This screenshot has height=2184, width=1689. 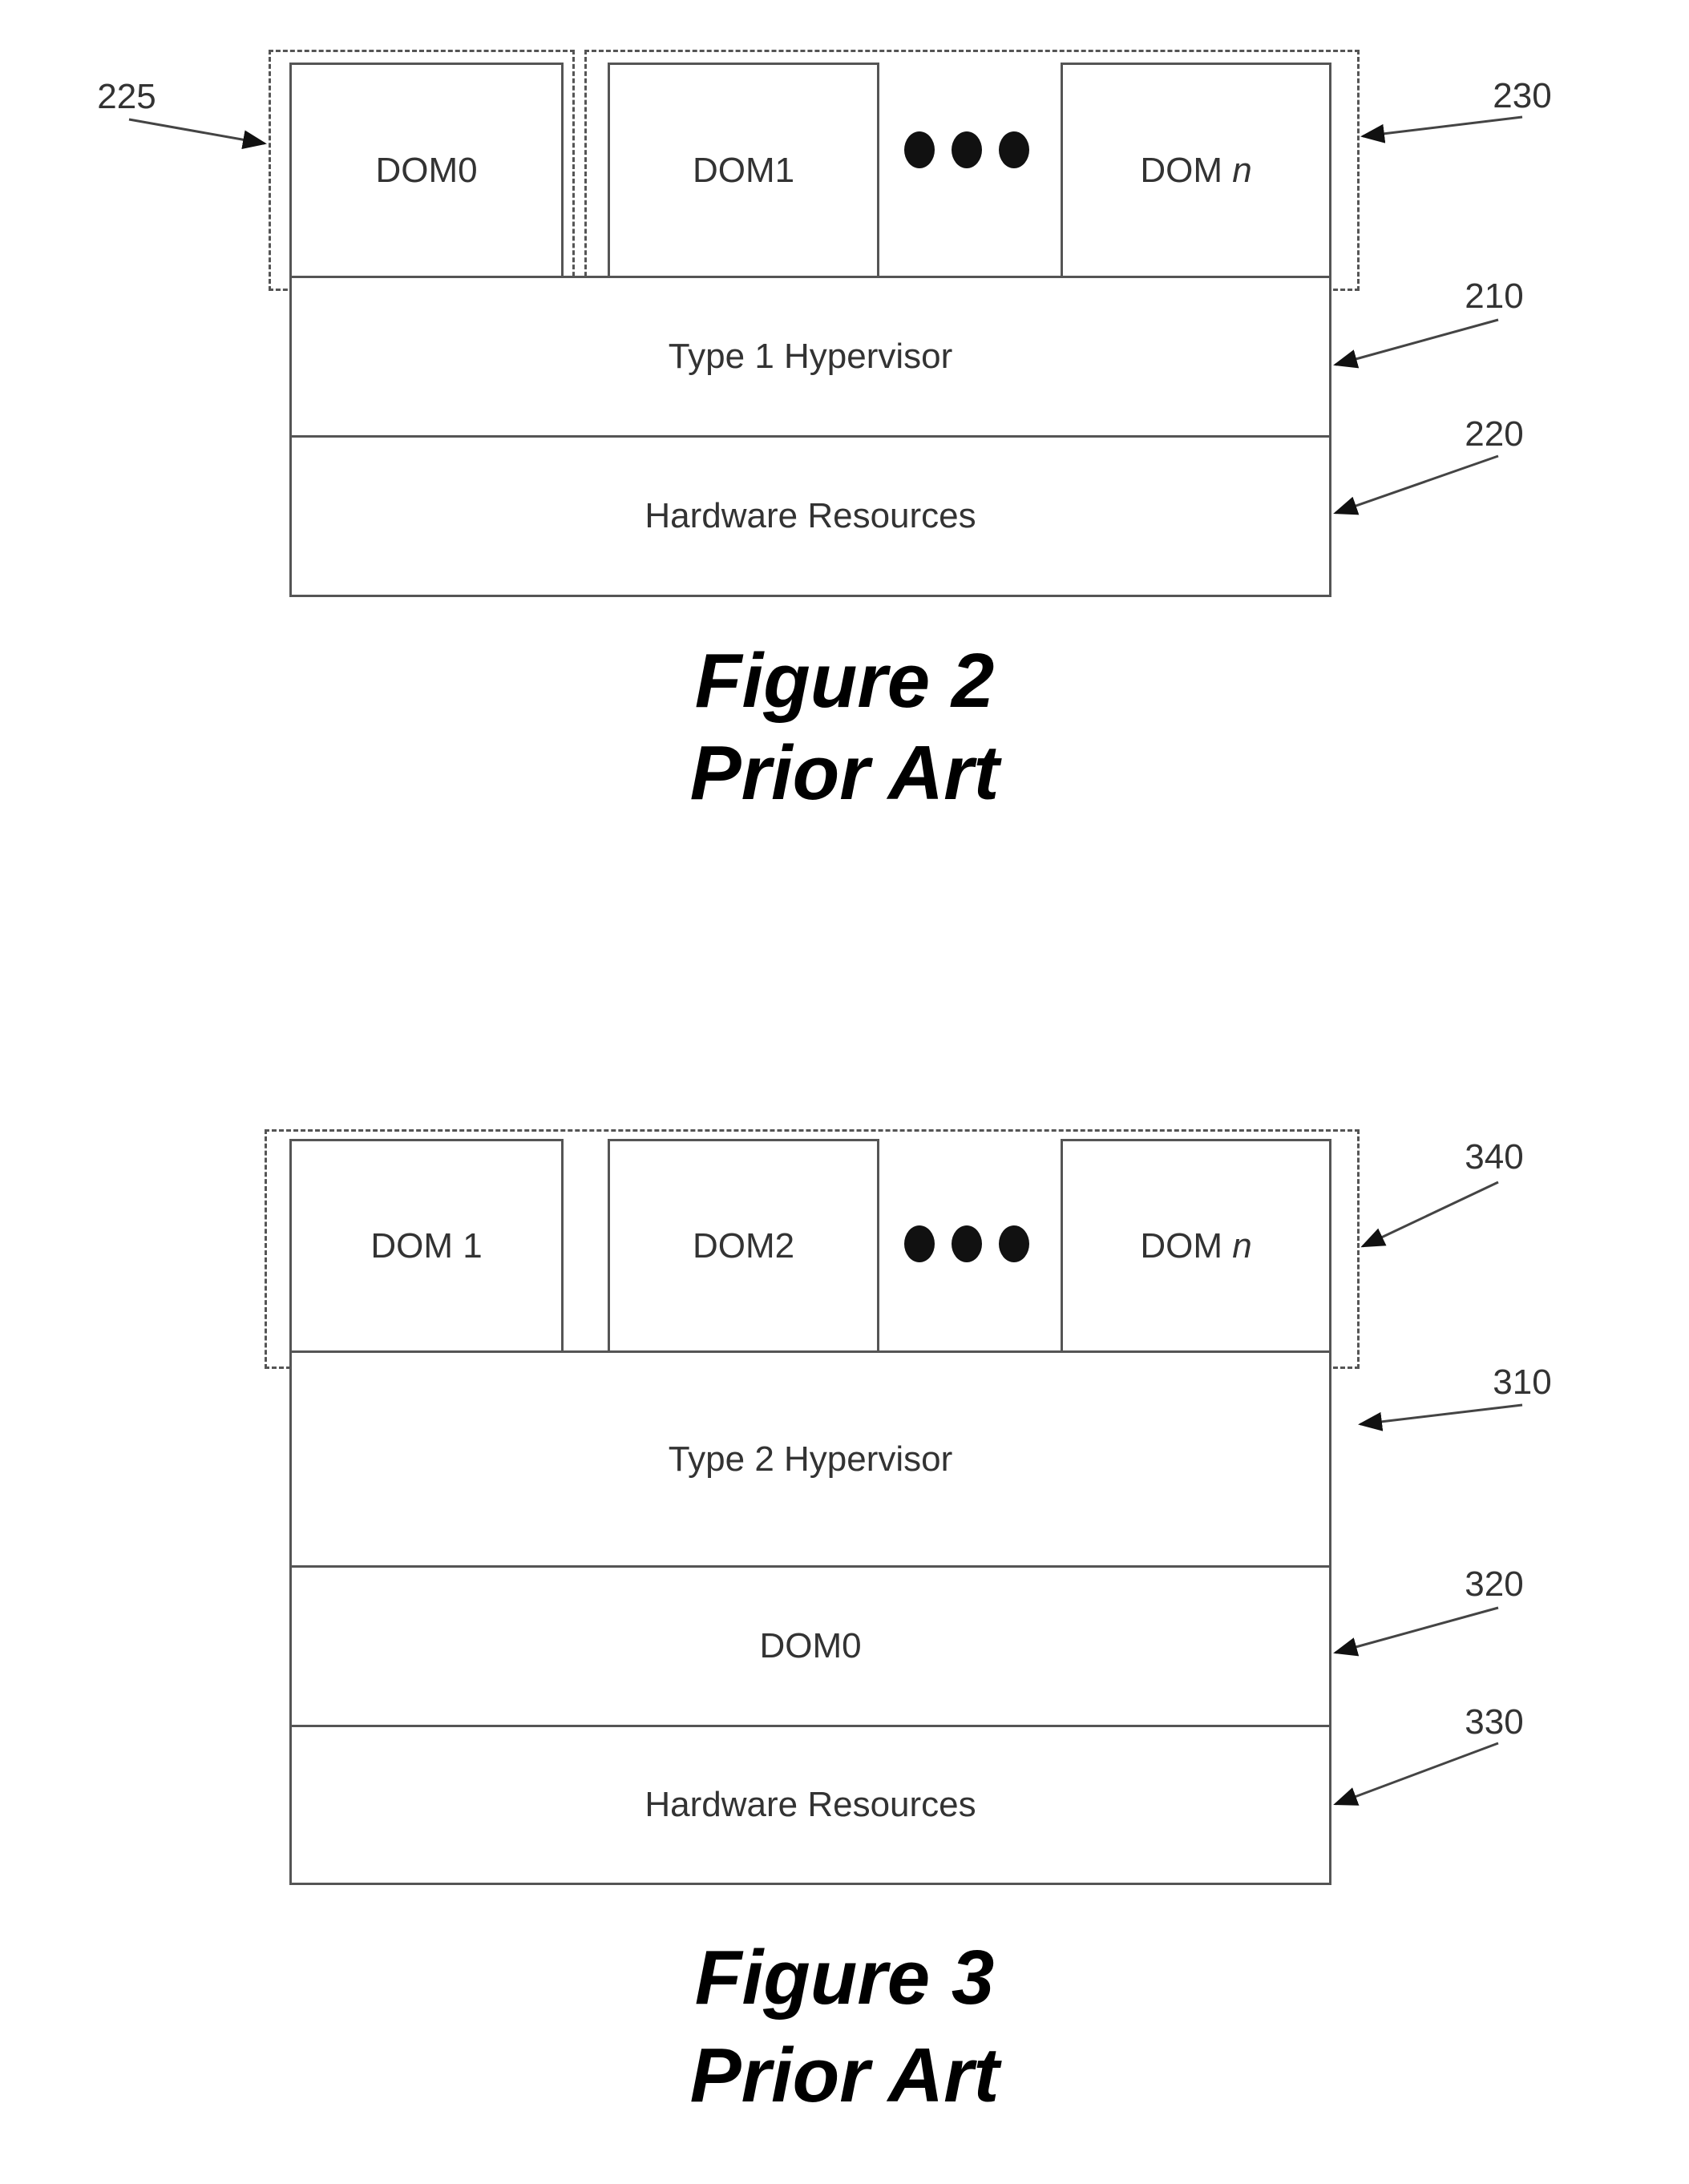 I want to click on fig3-hardware-resources-layer: Hardware Resources, so click(x=810, y=1805).